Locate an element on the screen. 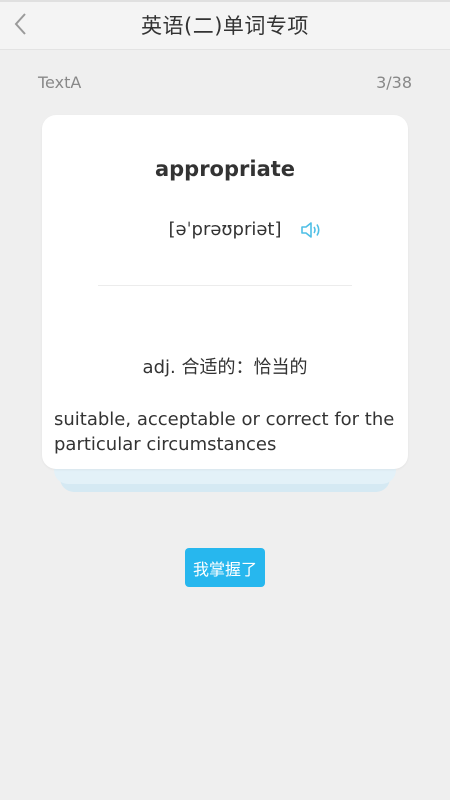 The width and height of the screenshot is (450, 800). phonetic-row: [əˈprəʊpriət] is located at coordinates (225, 229).